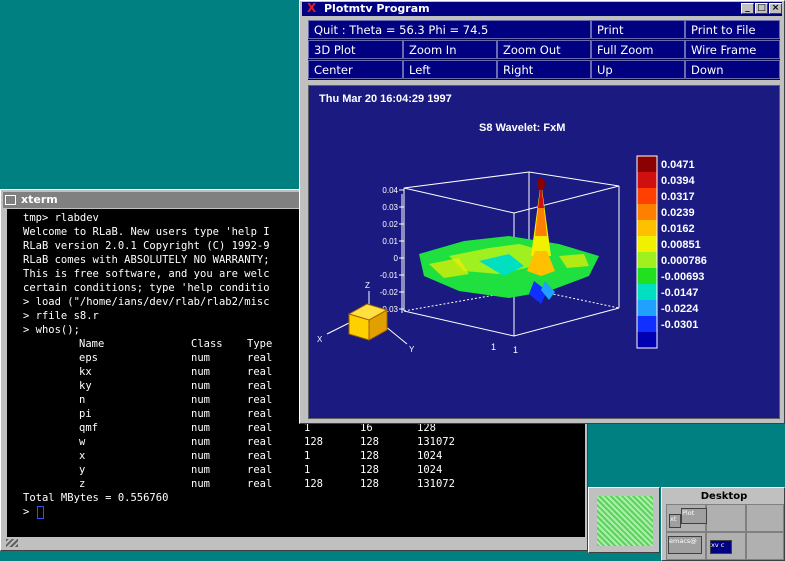 Image resolution: width=785 pixels, height=561 pixels. What do you see at coordinates (390, 190) in the screenshot?
I see `z-tick-label: 0.04` at bounding box center [390, 190].